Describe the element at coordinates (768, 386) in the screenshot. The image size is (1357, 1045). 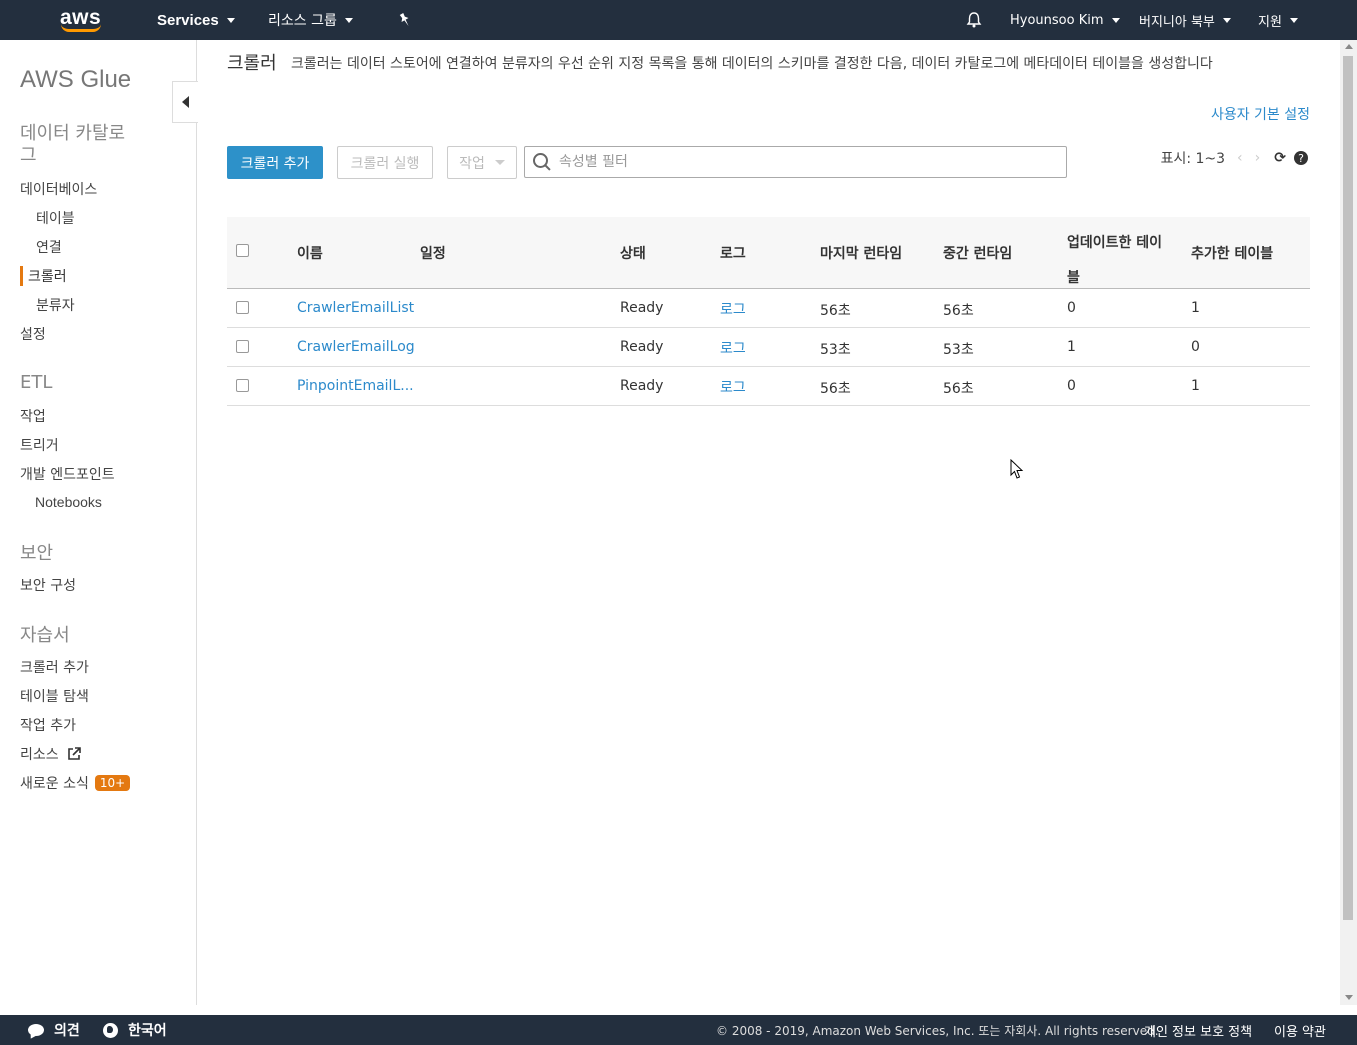
I see `table-row: PinpointEmailL... Ready 로그 56초 56초 0 1` at that location.